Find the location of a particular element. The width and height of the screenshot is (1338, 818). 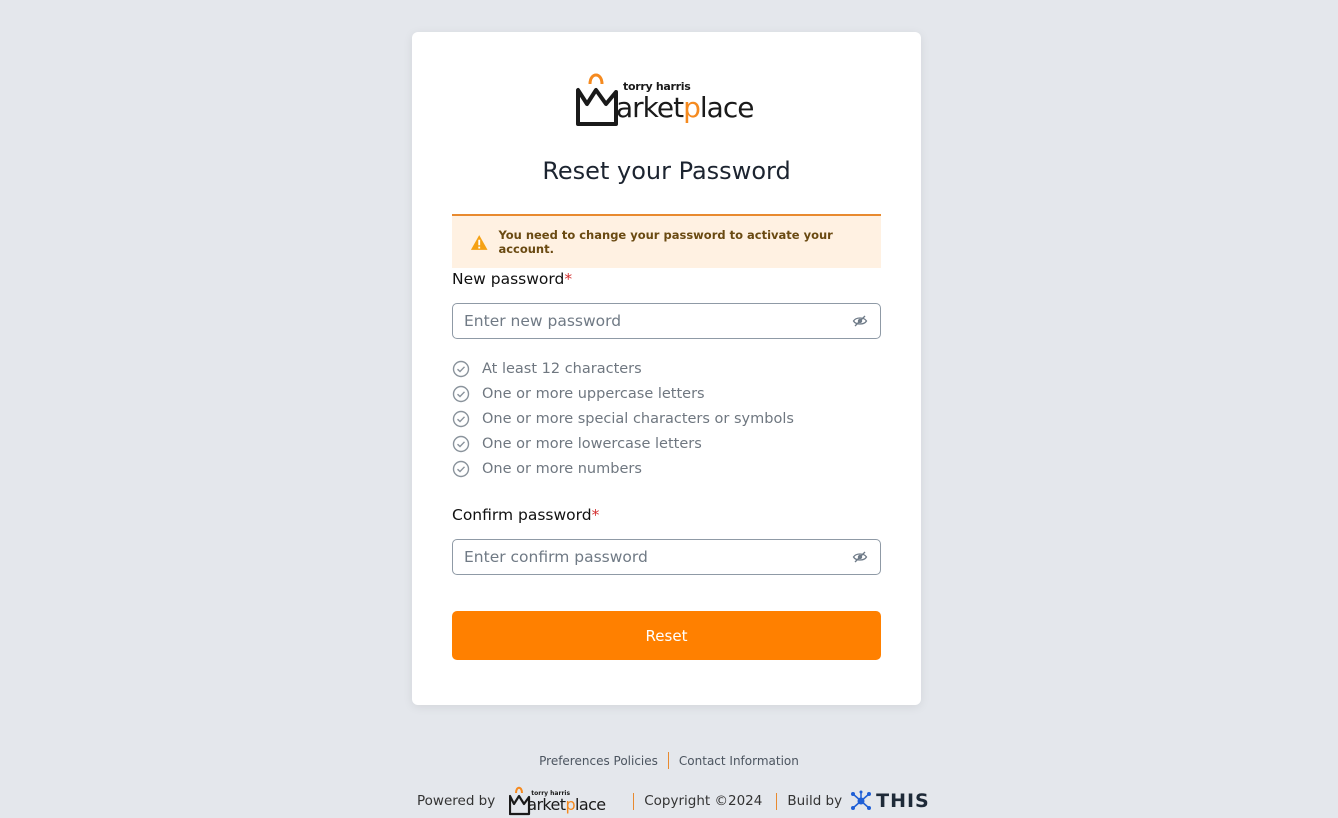

this-logo: THIS is located at coordinates (890, 801).